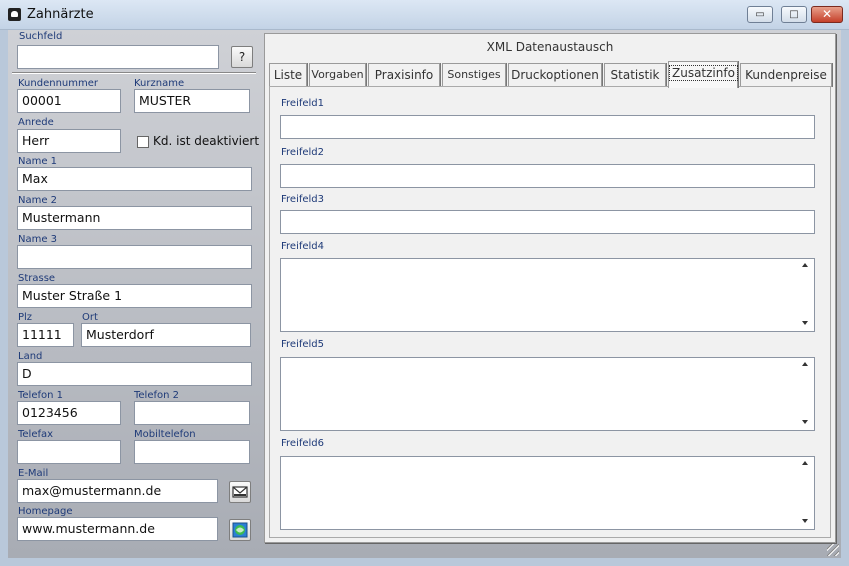 This screenshot has width=849, height=566. Describe the element at coordinates (288, 75) in the screenshot. I see `tab-liste: Liste` at that location.